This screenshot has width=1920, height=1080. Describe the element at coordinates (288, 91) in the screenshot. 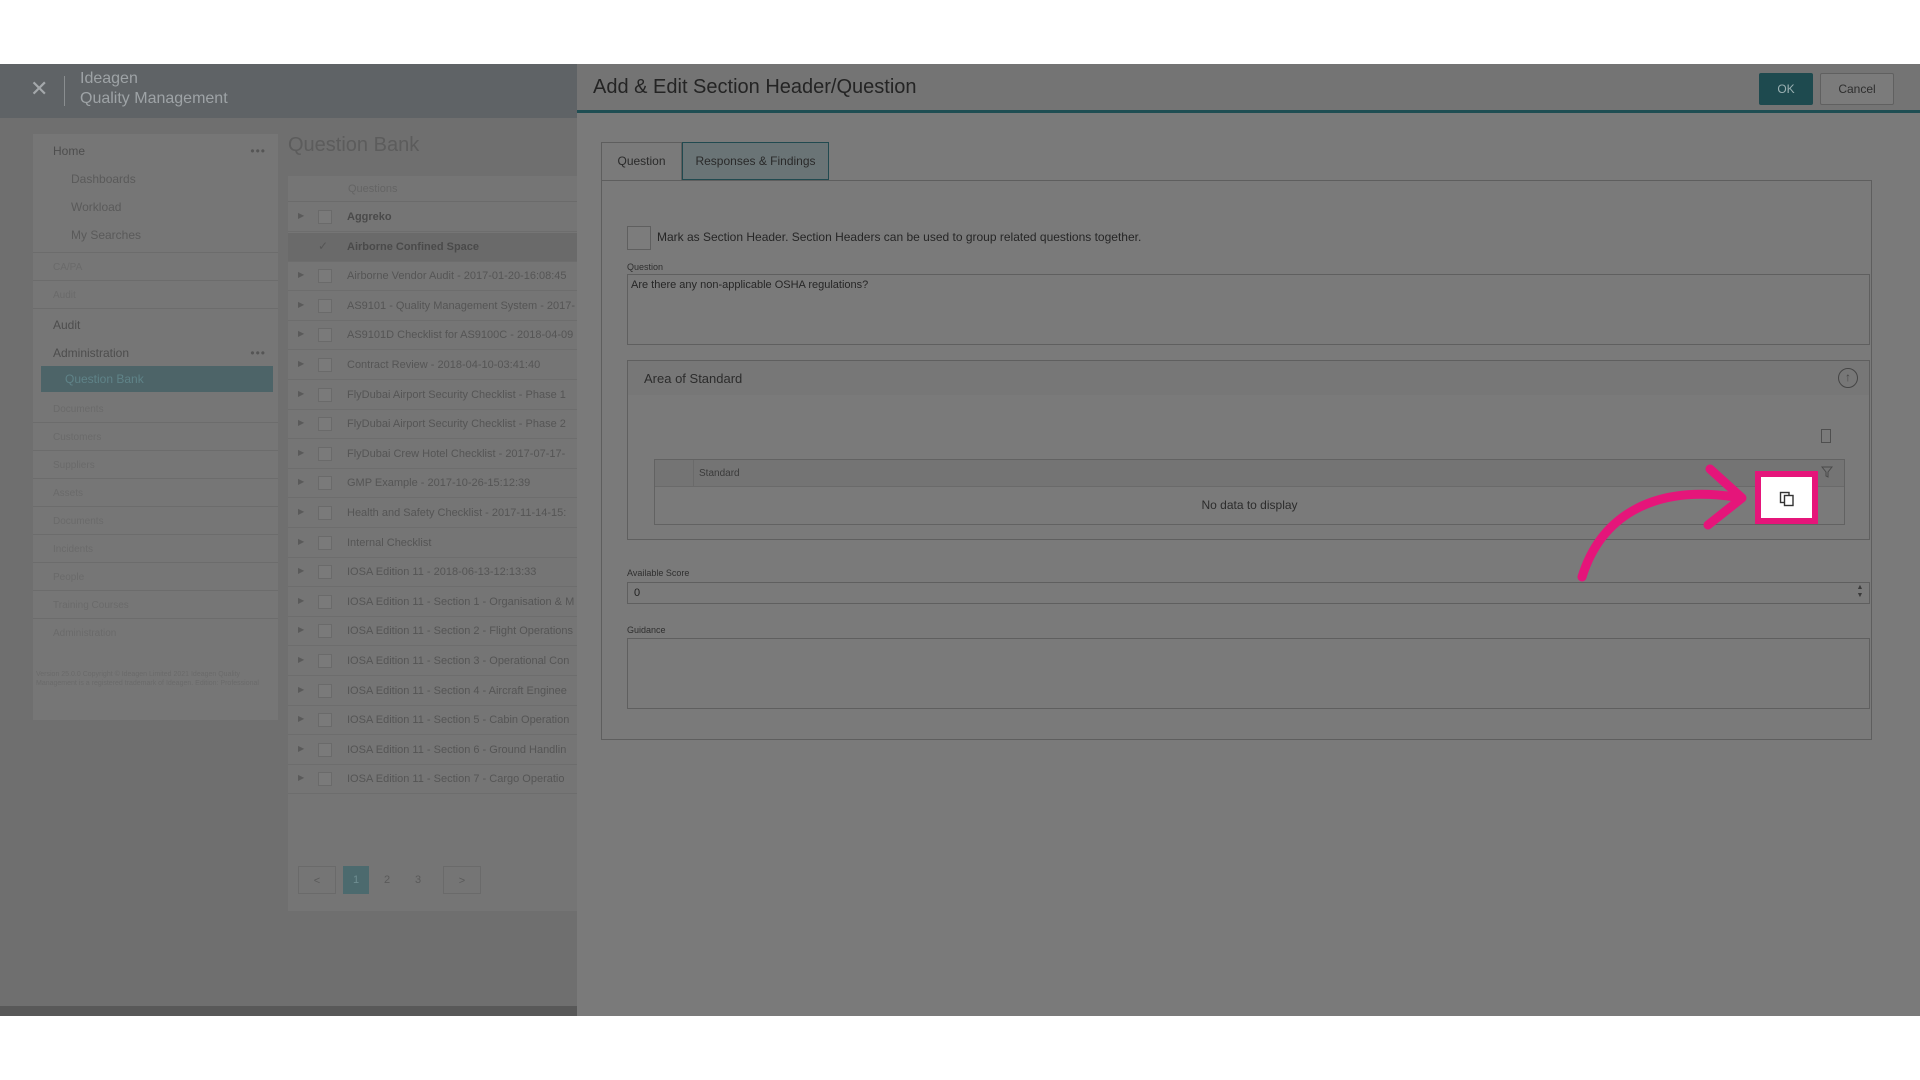

I see `app-header: ✕ Ideagen Quality Management` at that location.